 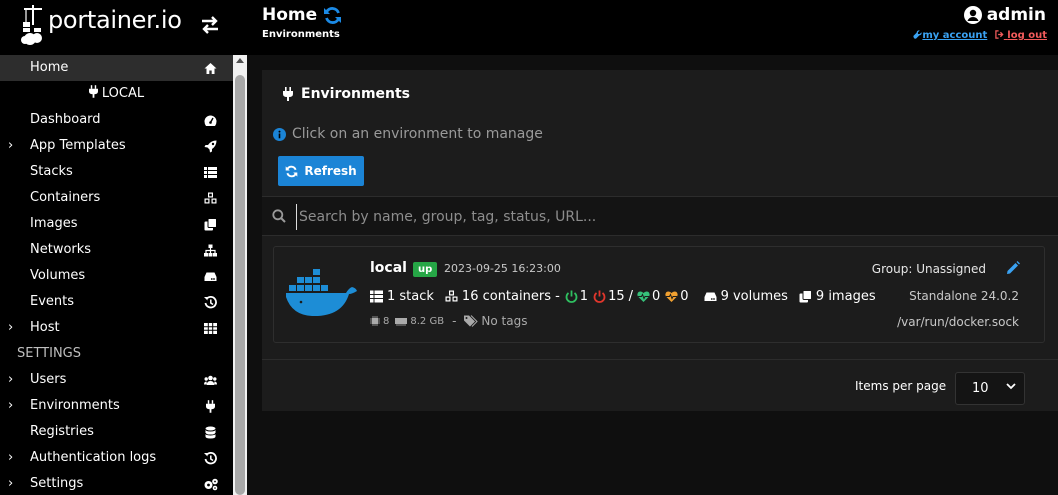 I want to click on environment-group: Group: Unassigned, so click(x=928, y=269).